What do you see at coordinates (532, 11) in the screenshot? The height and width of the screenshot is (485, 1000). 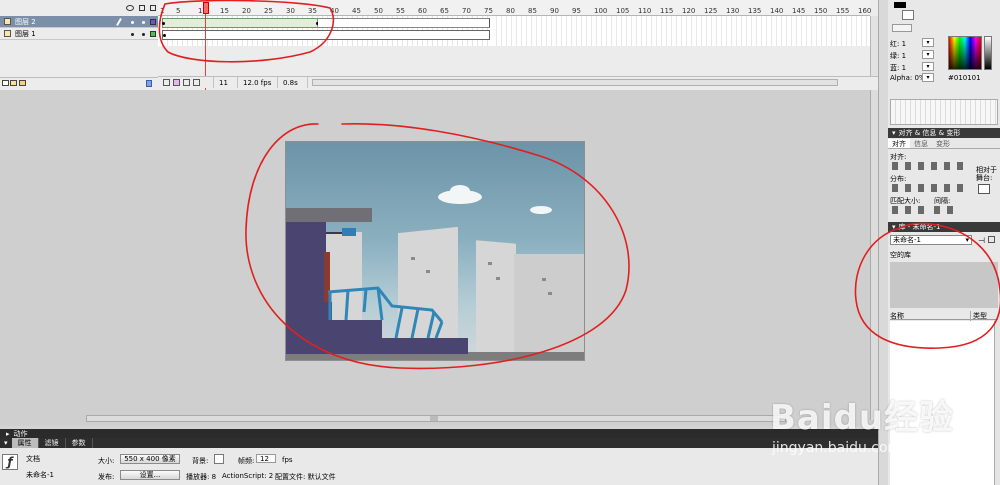 I see `ruler-tick: 85` at bounding box center [532, 11].